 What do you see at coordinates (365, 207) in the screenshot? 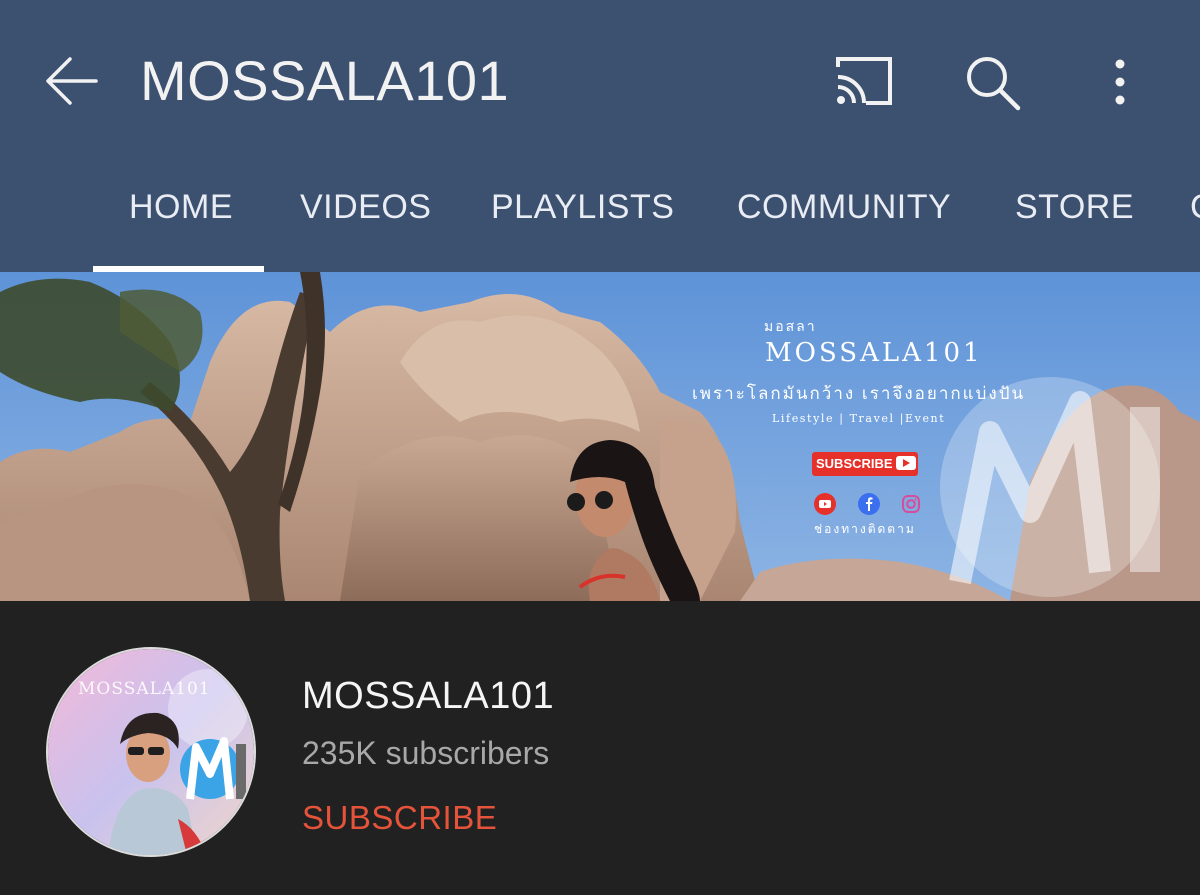
I see `tab-videos: VIDEOS` at bounding box center [365, 207].